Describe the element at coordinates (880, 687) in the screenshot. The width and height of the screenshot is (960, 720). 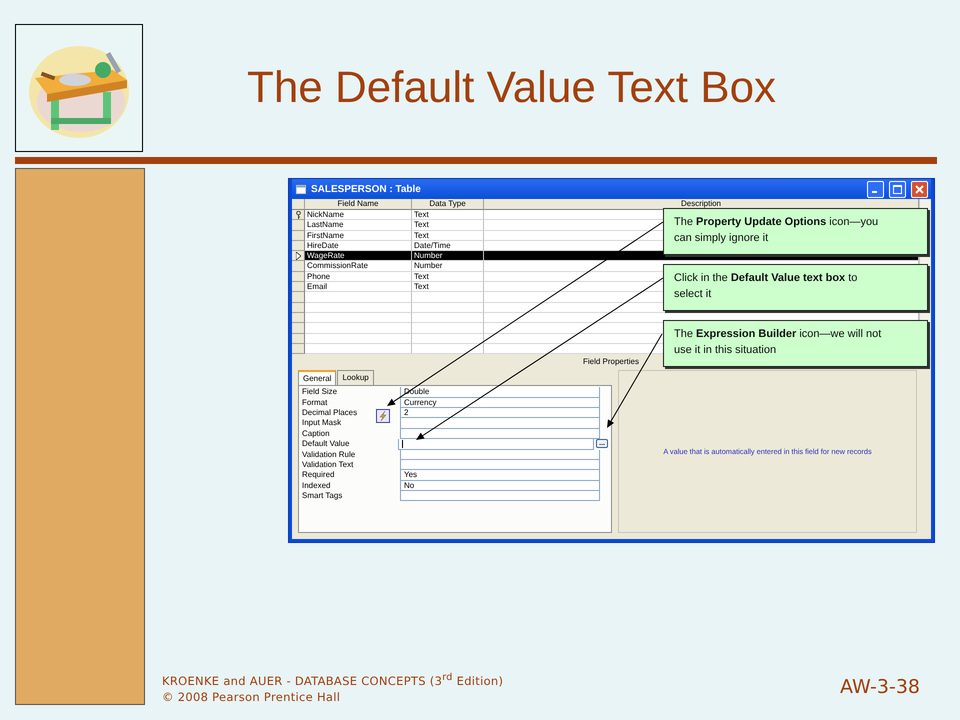
I see `slide-number: AW-3-38` at that location.